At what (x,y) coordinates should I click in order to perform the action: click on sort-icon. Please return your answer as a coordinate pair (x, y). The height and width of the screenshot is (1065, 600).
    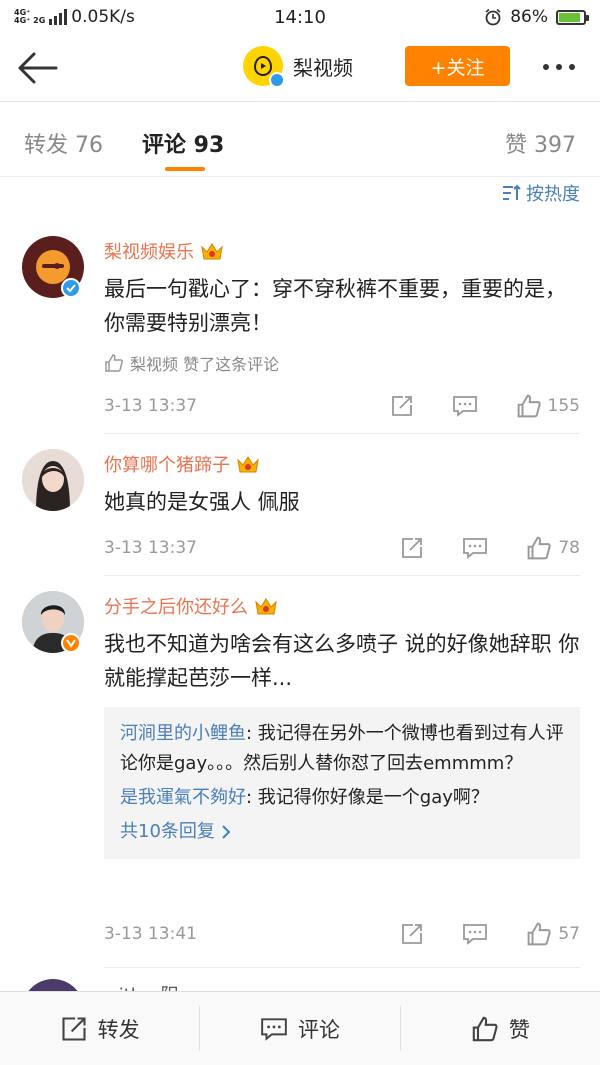
    Looking at the image, I should click on (512, 192).